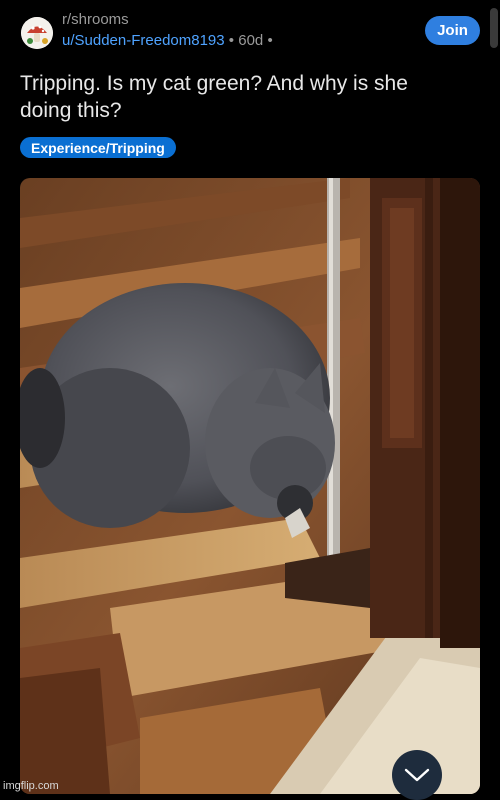  What do you see at coordinates (31, 786) in the screenshot?
I see `watermark: imgflip.com` at bounding box center [31, 786].